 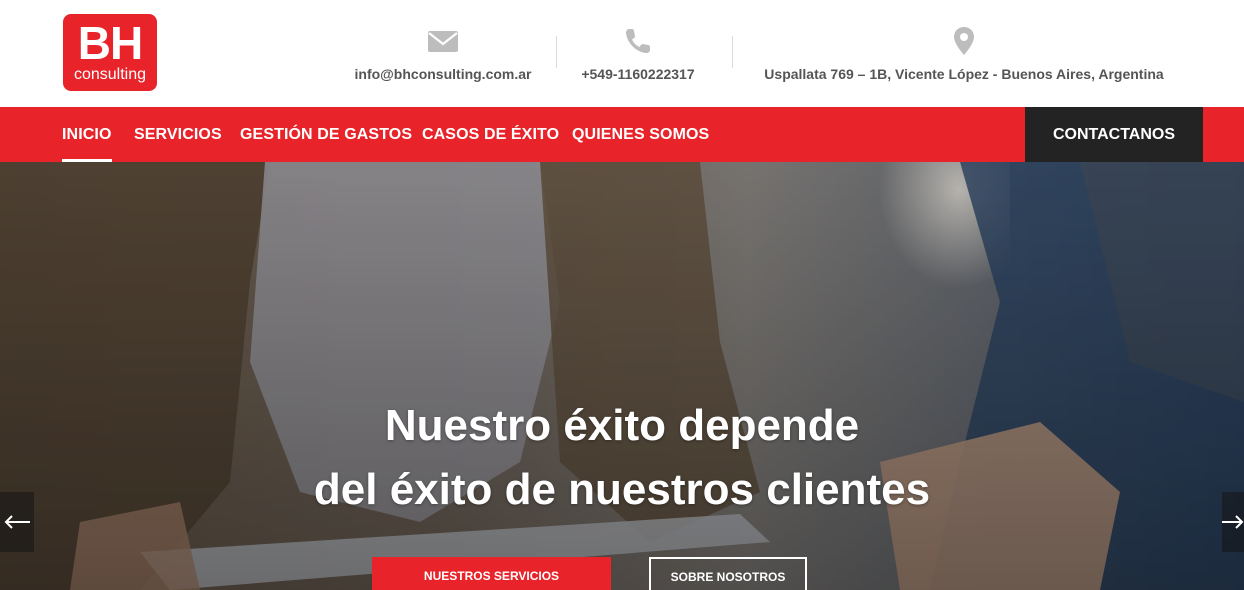 I want to click on phone-icon, so click(x=638, y=41).